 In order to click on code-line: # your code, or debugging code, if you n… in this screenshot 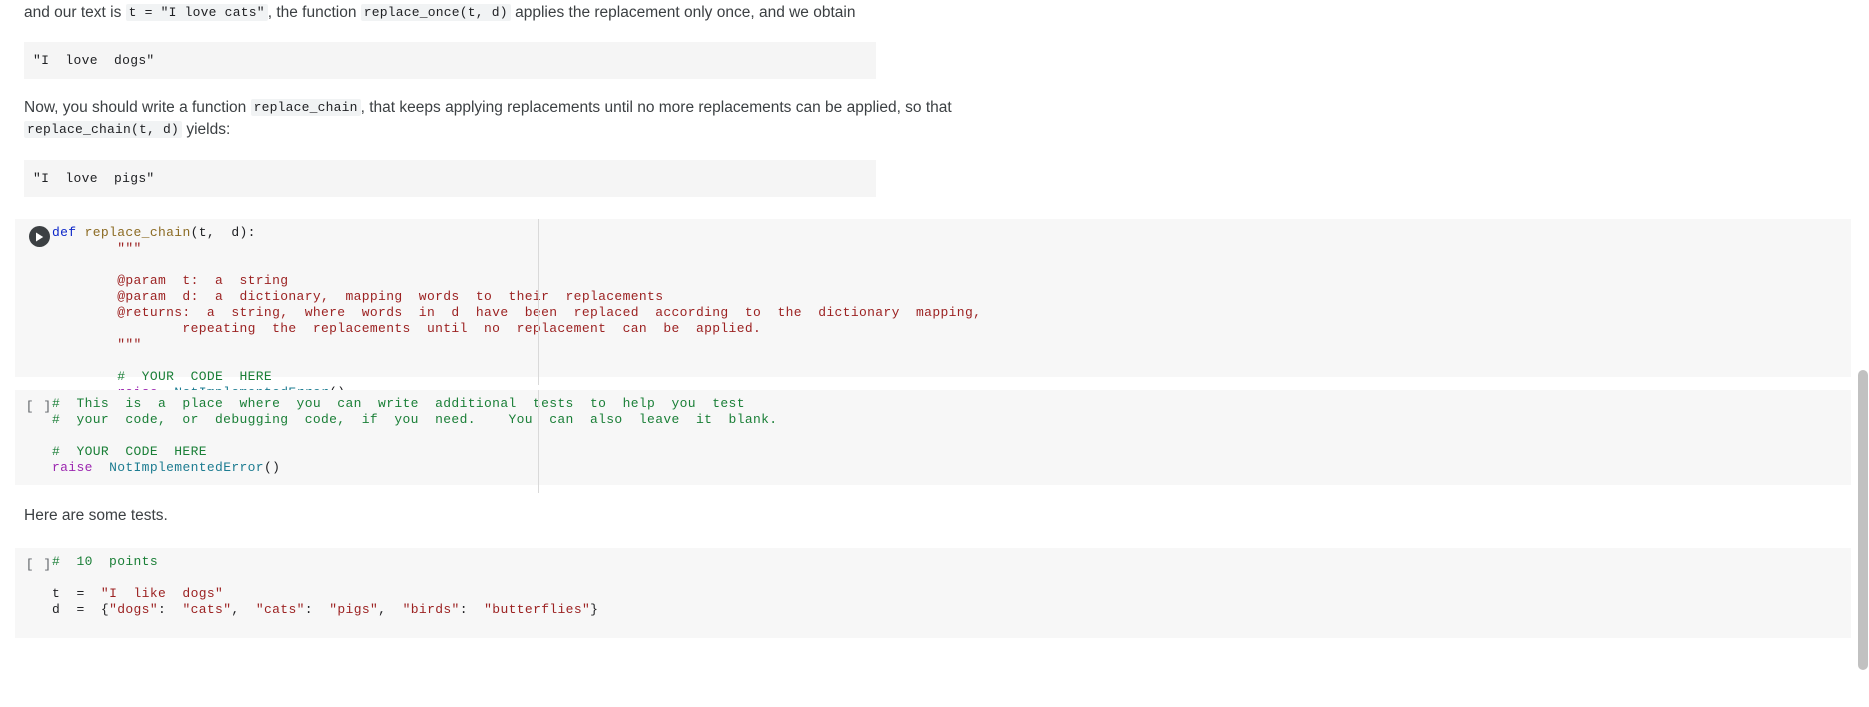, I will do `click(951, 420)`.